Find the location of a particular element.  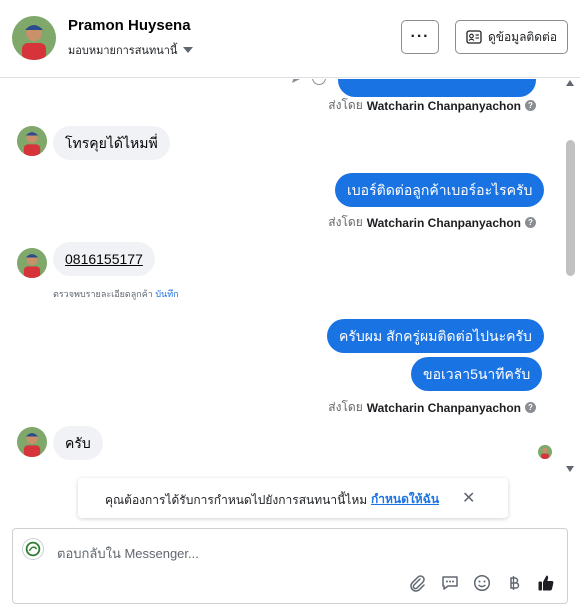

detected-label: ตรวจพบรายละเอียดลูกค้า is located at coordinates (103, 294).